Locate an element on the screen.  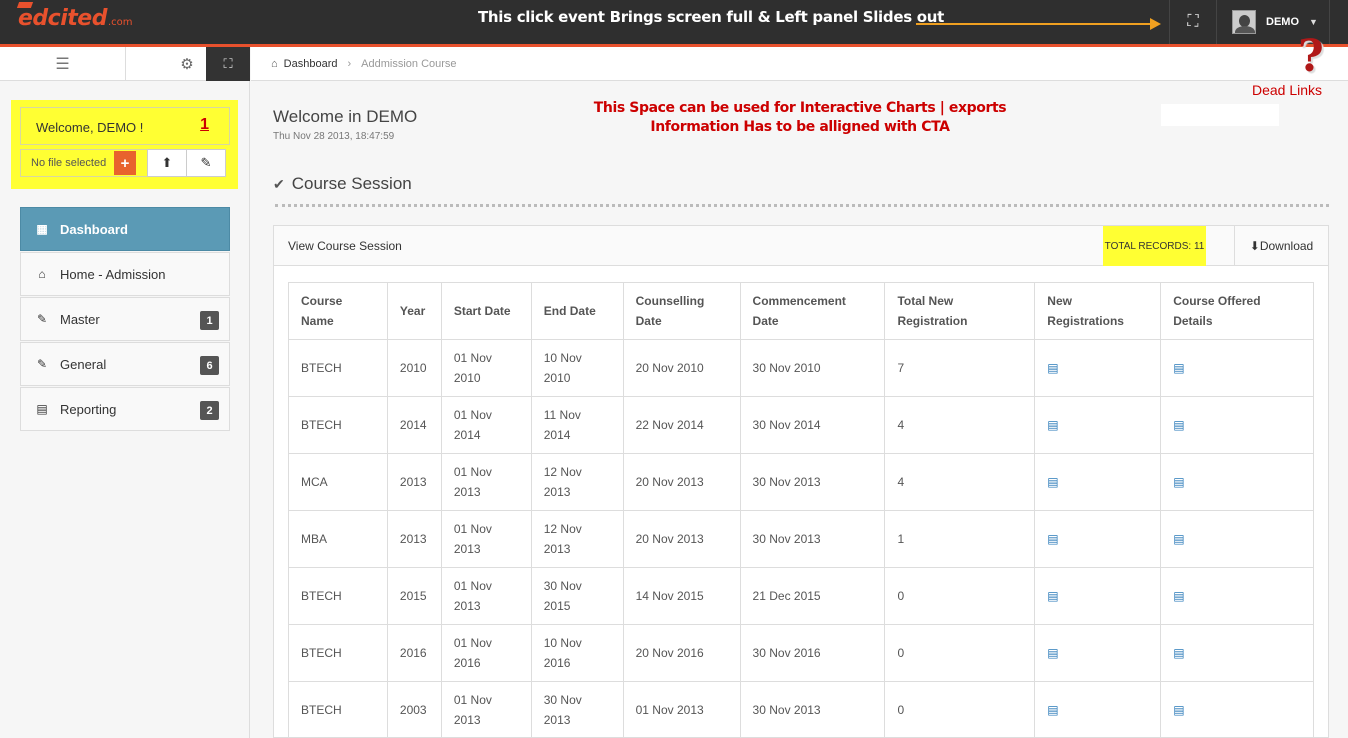
file-input-label: No file selected is located at coordinates (69, 163).